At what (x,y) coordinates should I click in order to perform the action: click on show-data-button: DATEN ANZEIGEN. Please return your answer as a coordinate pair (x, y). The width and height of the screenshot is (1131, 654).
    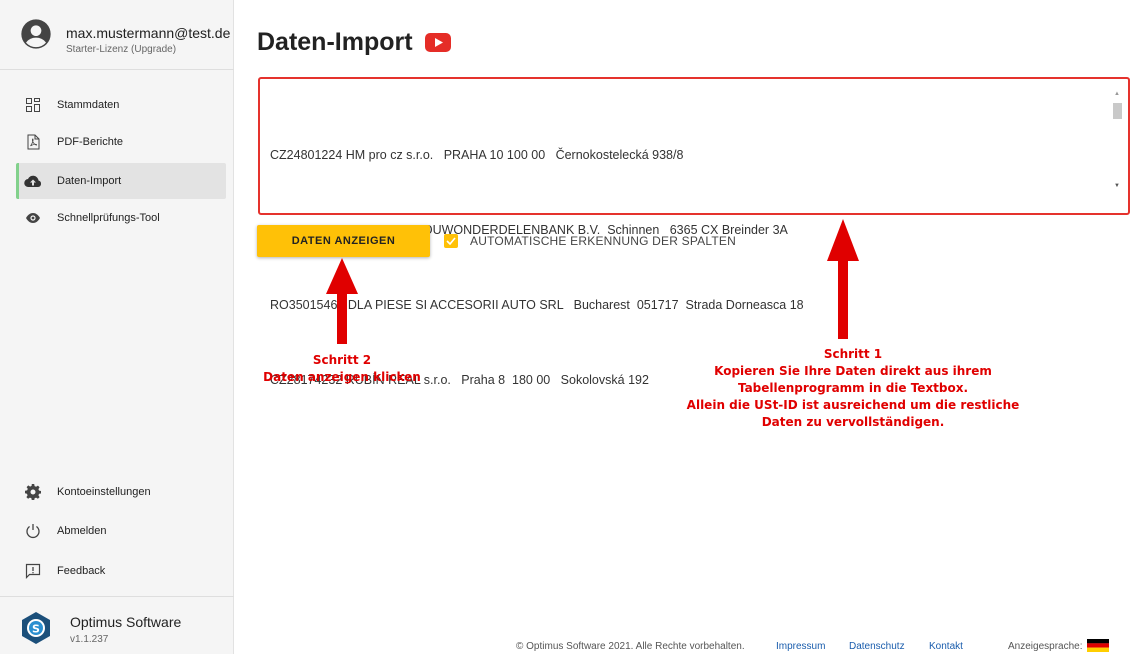
    Looking at the image, I should click on (343, 241).